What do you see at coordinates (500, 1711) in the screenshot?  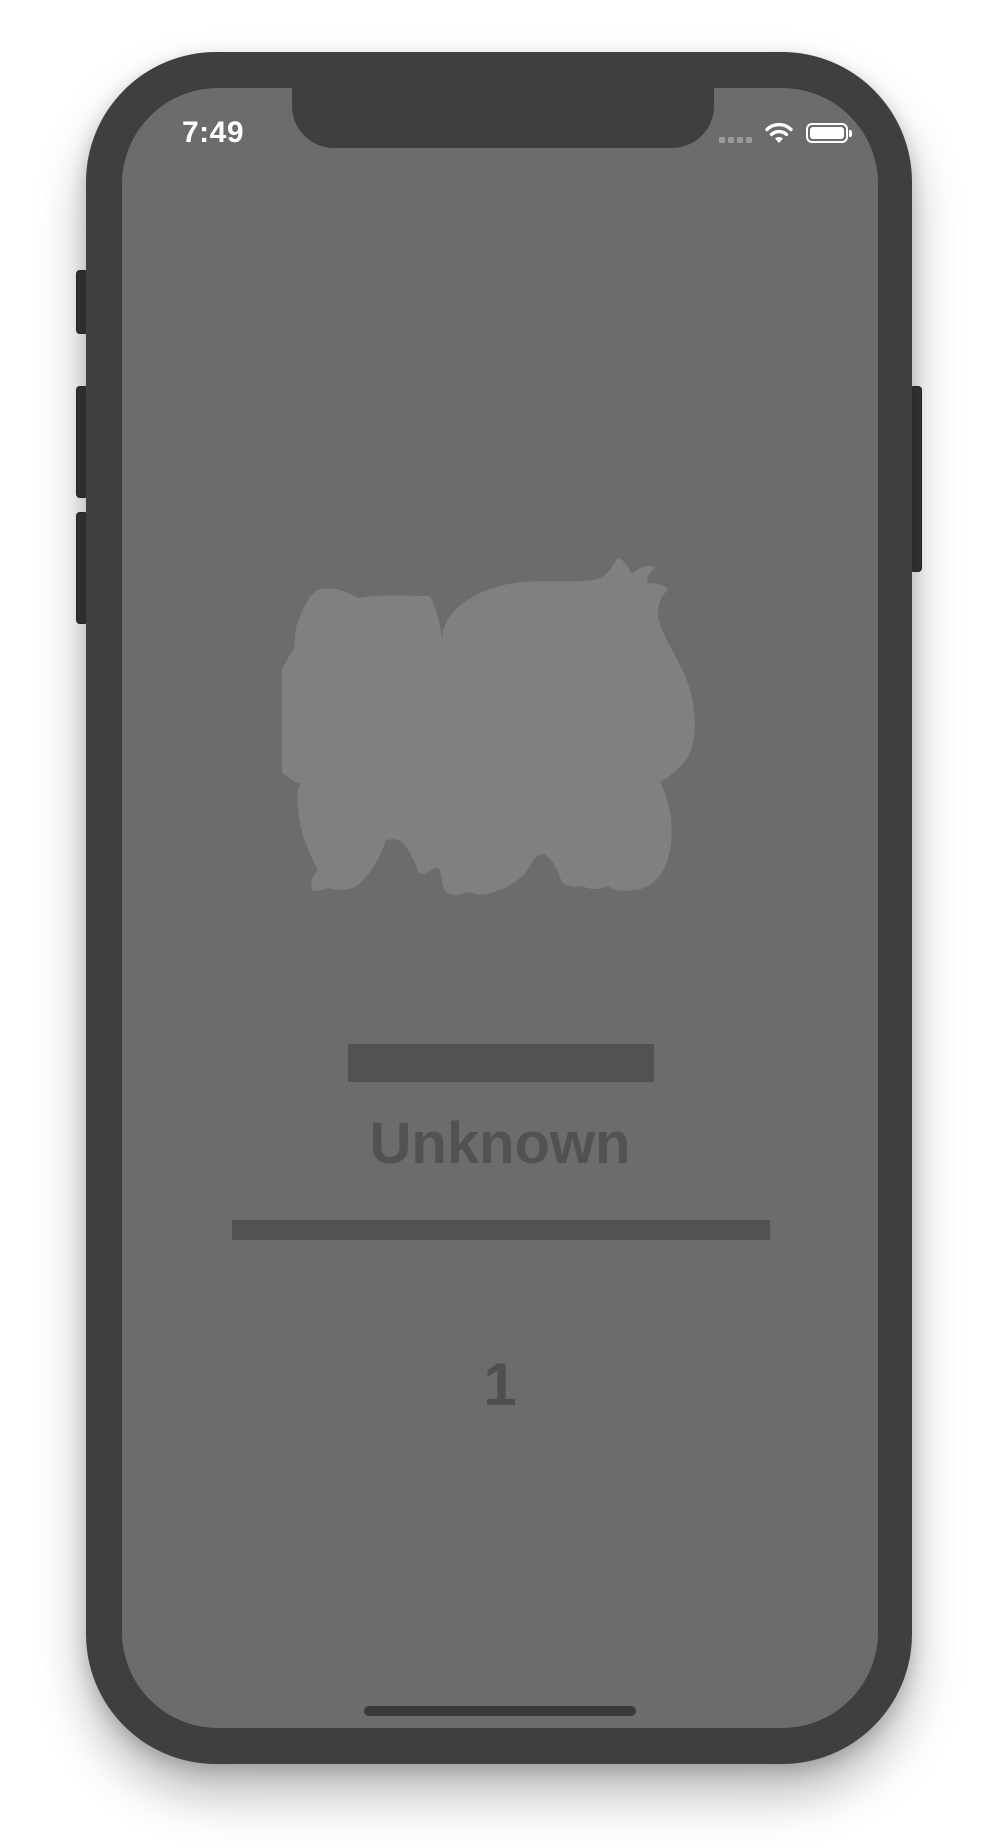 I see `home-indicator` at bounding box center [500, 1711].